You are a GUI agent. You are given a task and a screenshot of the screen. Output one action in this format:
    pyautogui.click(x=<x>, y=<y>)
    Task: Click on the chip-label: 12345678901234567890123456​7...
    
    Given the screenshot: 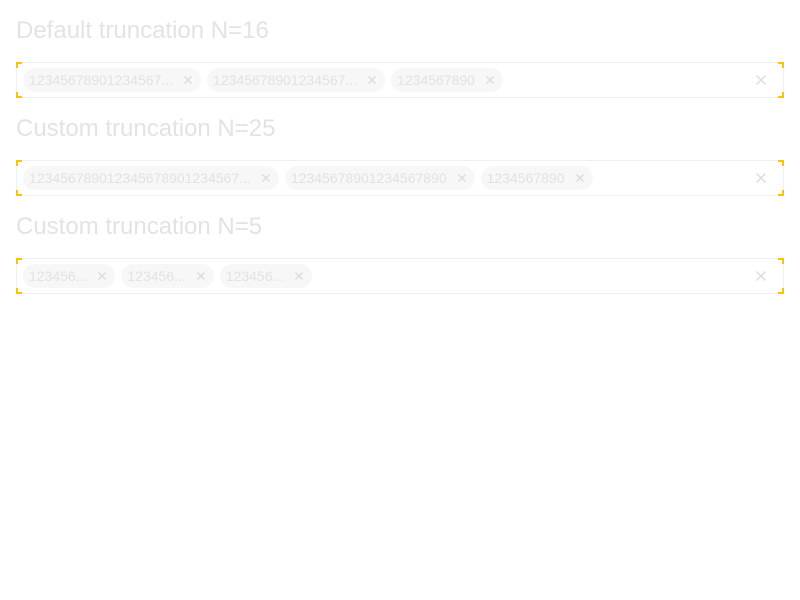 What is the action you would take?
    pyautogui.click(x=140, y=178)
    